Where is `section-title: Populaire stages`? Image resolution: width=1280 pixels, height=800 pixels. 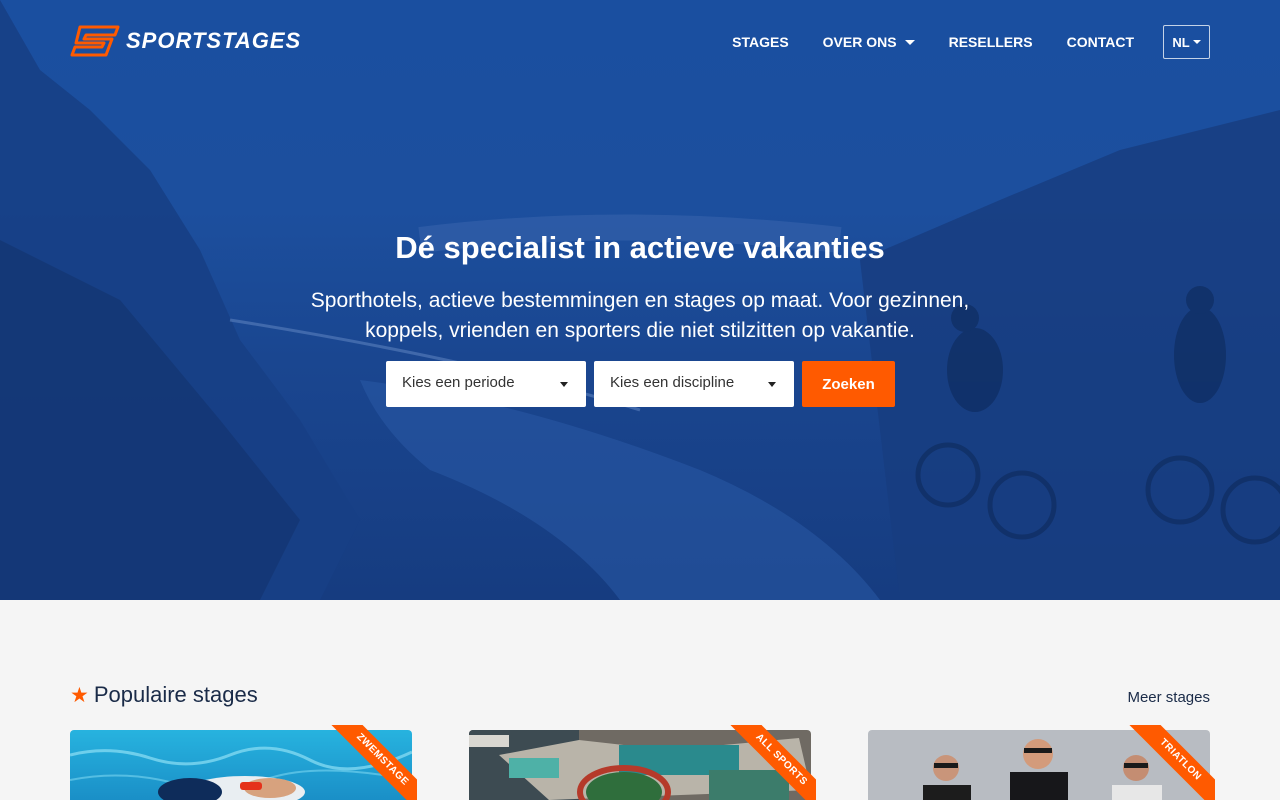
section-title: Populaire stages is located at coordinates (175, 694).